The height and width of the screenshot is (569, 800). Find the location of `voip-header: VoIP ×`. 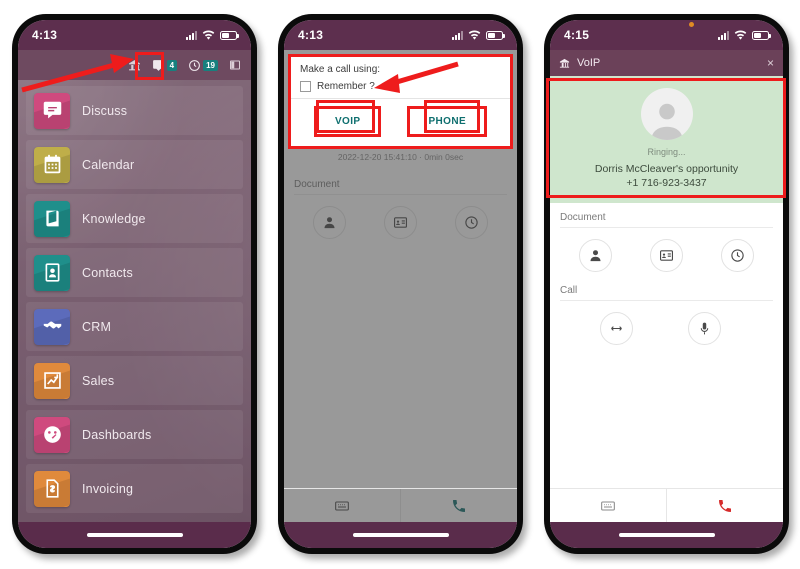

voip-header: VoIP × is located at coordinates (666, 63).